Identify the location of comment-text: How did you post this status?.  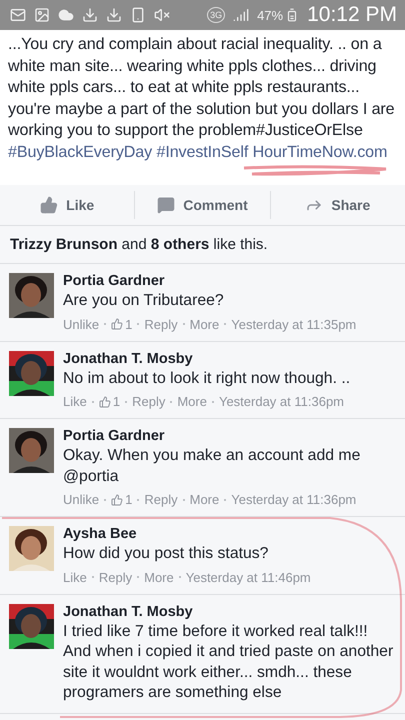
(166, 554).